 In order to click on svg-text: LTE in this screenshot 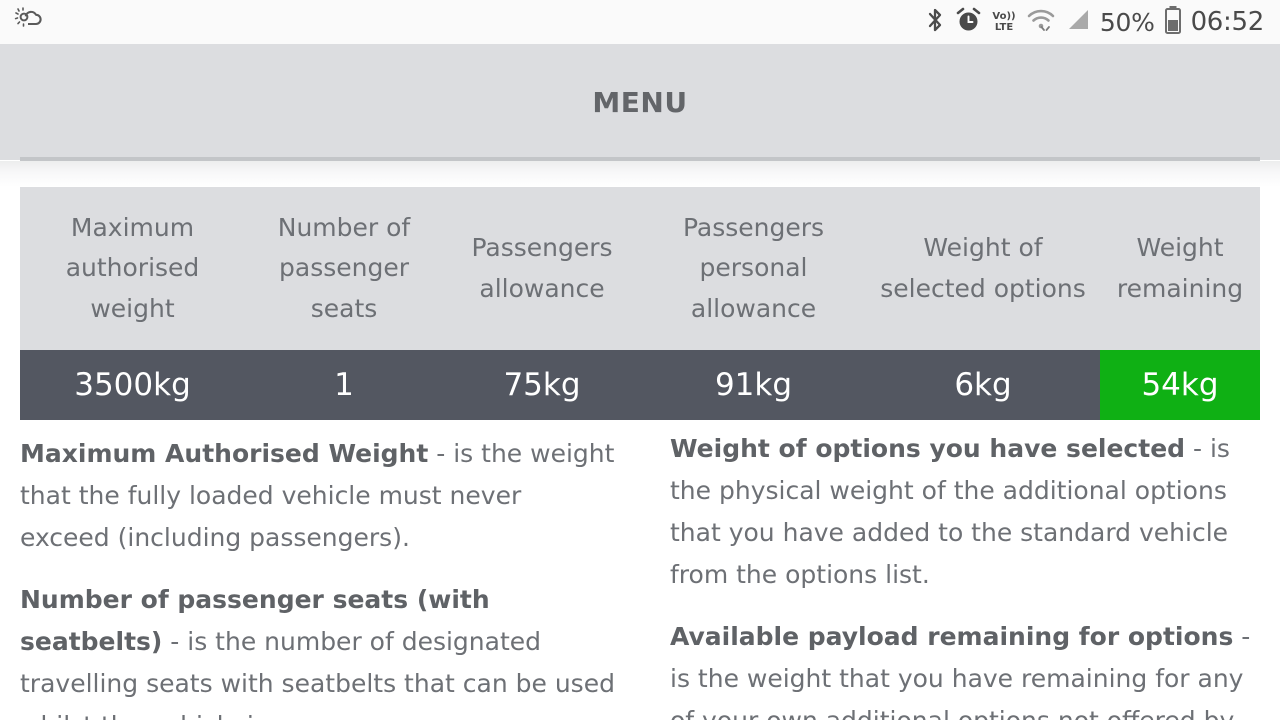, I will do `click(1004, 27)`.